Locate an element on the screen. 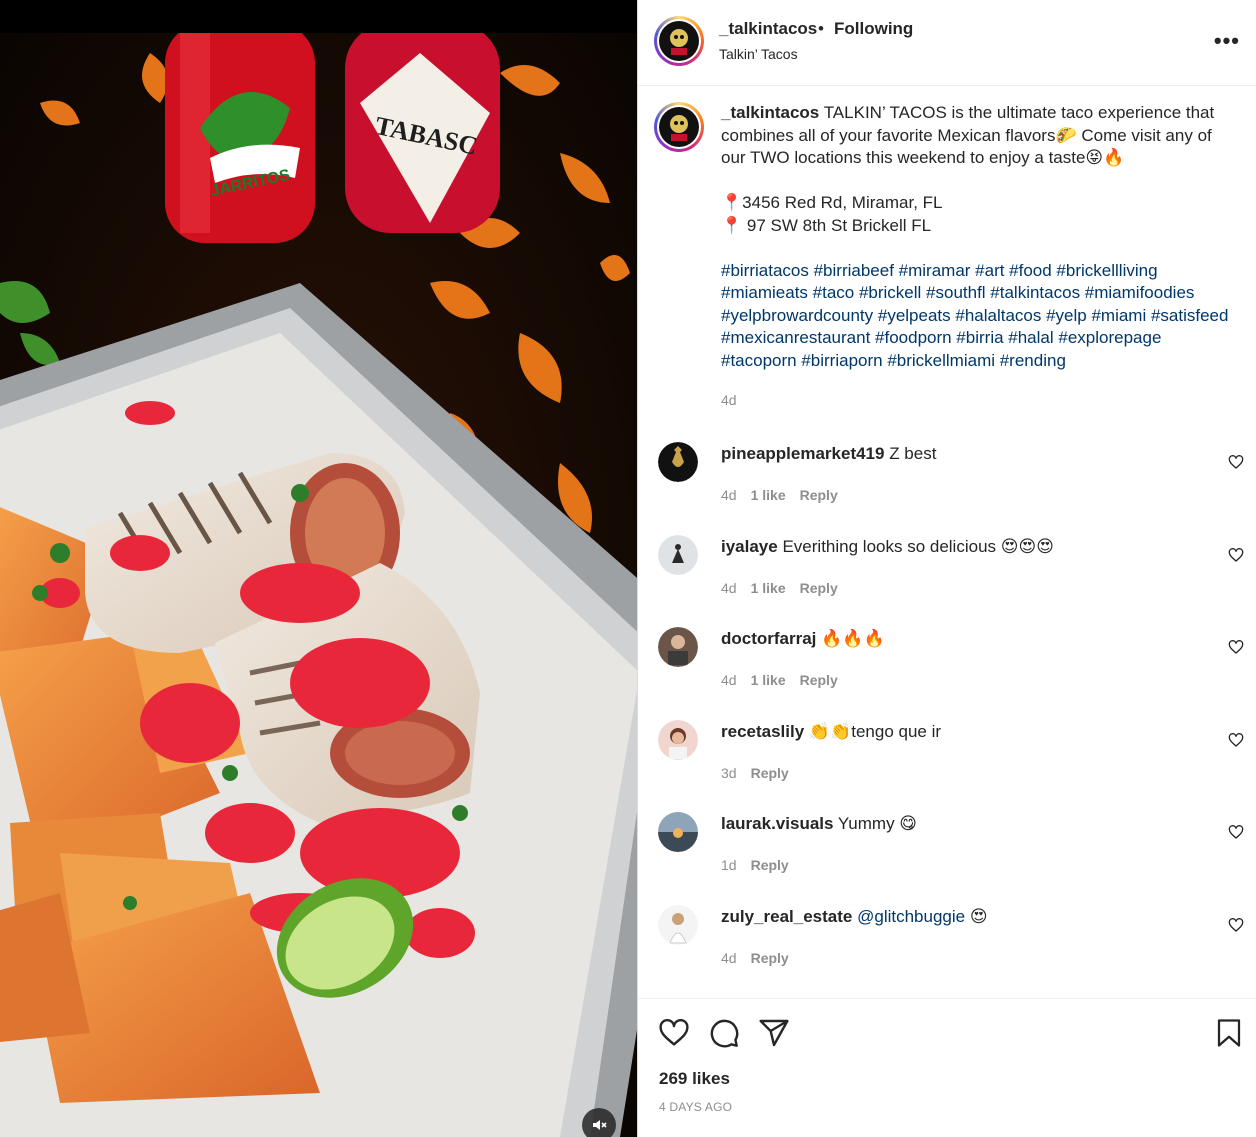 The width and height of the screenshot is (1256, 1137). comment-text: zuly_real_estate @glitchbuggie 😍 is located at coordinates (854, 917).